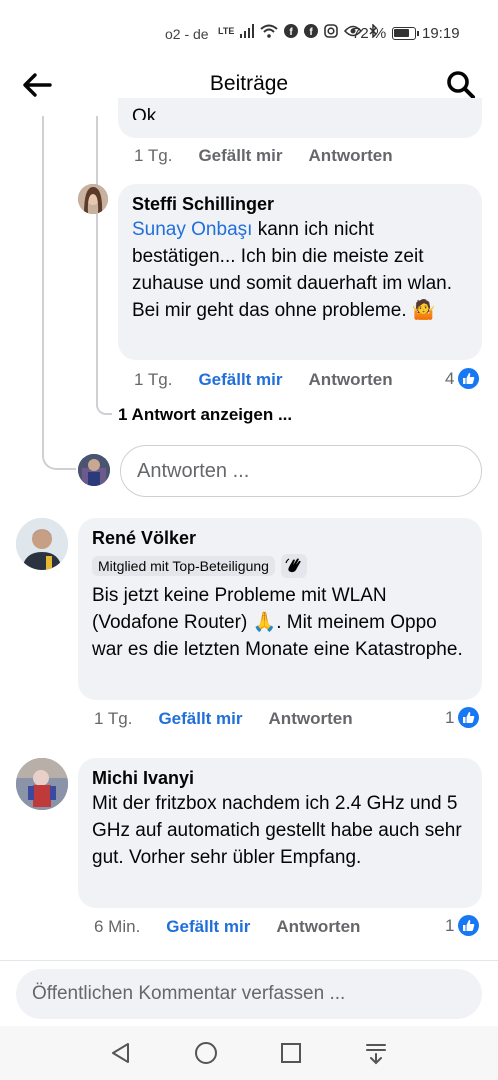 The width and height of the screenshot is (498, 1080). Describe the element at coordinates (300, 204) in the screenshot. I see `comment-author: Steffi Schillinger` at that location.